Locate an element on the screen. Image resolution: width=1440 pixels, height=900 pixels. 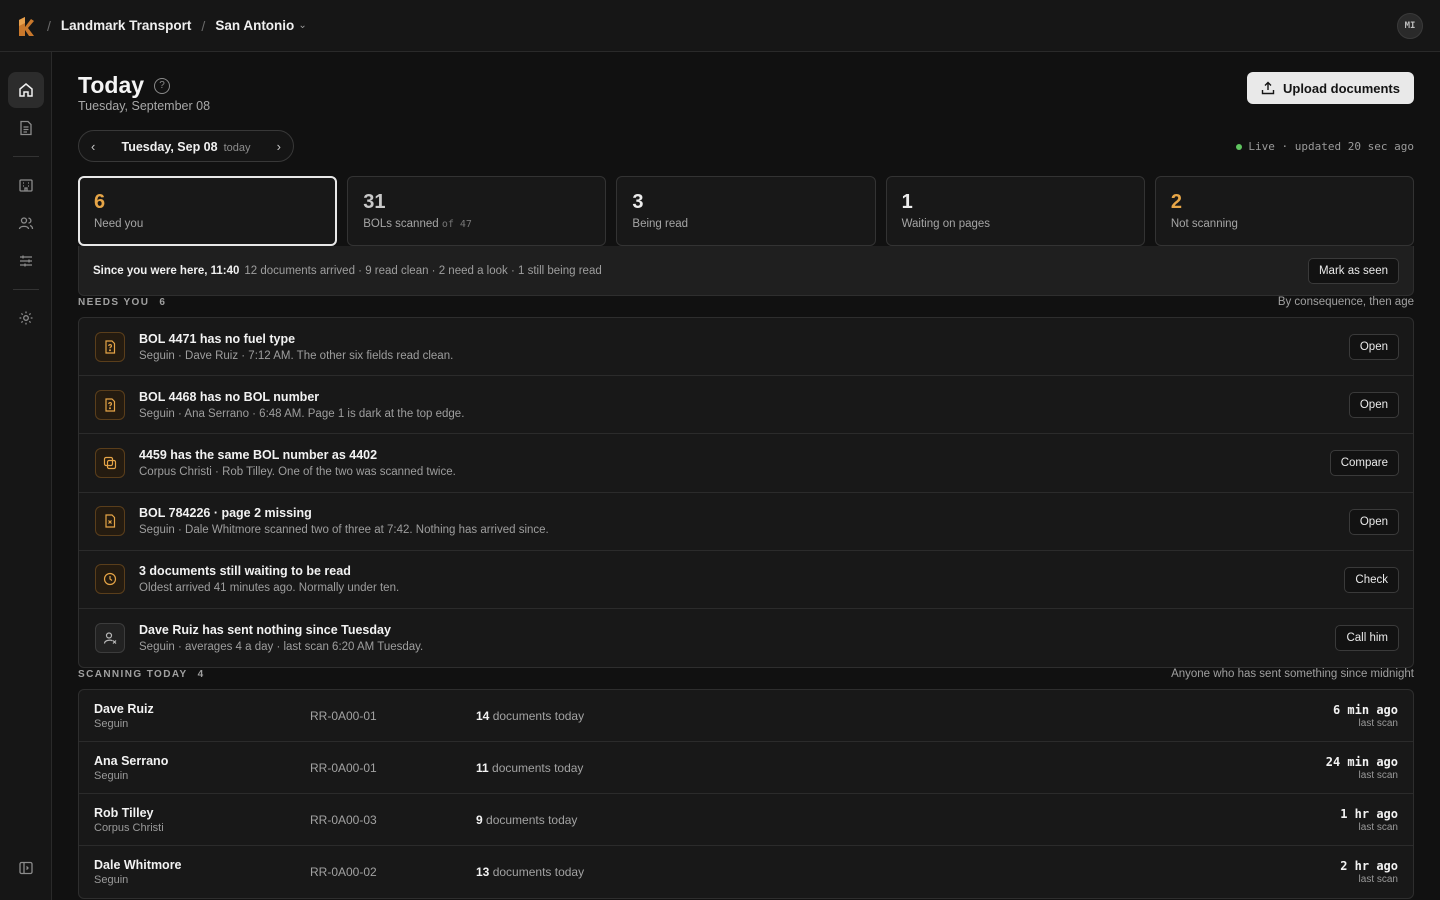
stat-need-you: 6 Need you is located at coordinates (208, 211).